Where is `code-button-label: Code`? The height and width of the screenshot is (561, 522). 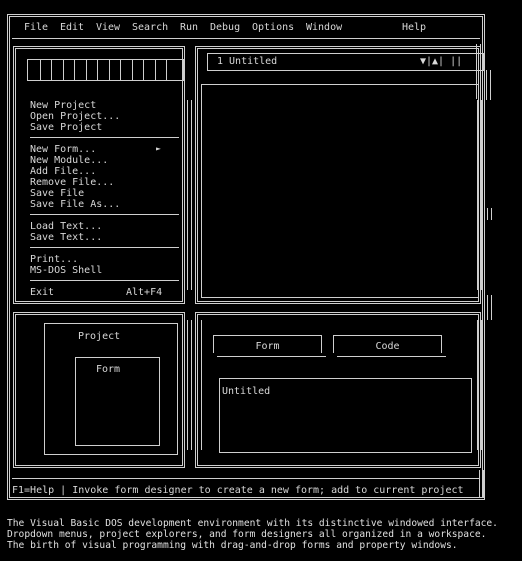
code-button-label: Code is located at coordinates (387, 346).